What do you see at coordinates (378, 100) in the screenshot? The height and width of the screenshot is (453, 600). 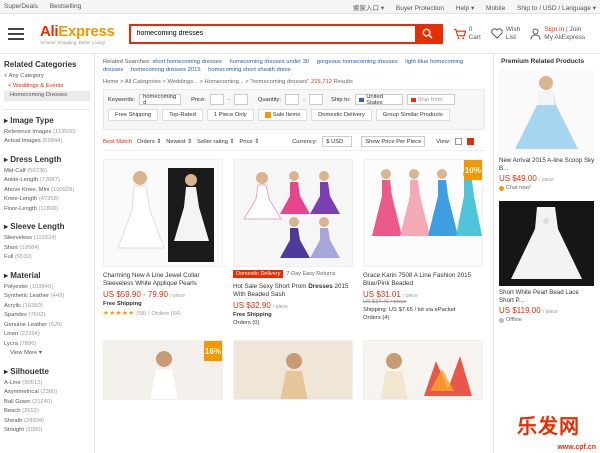 I see `ship-to-select: United States` at bounding box center [378, 100].